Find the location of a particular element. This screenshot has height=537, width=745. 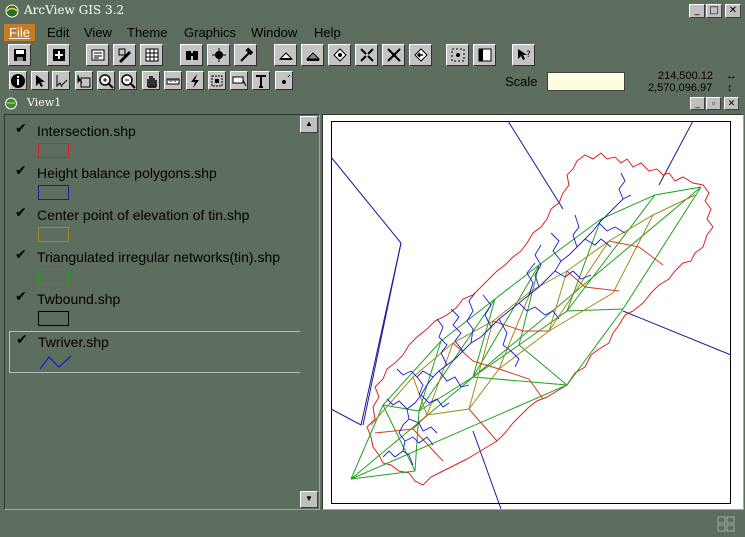

close-button: ✕ is located at coordinates (733, 11).